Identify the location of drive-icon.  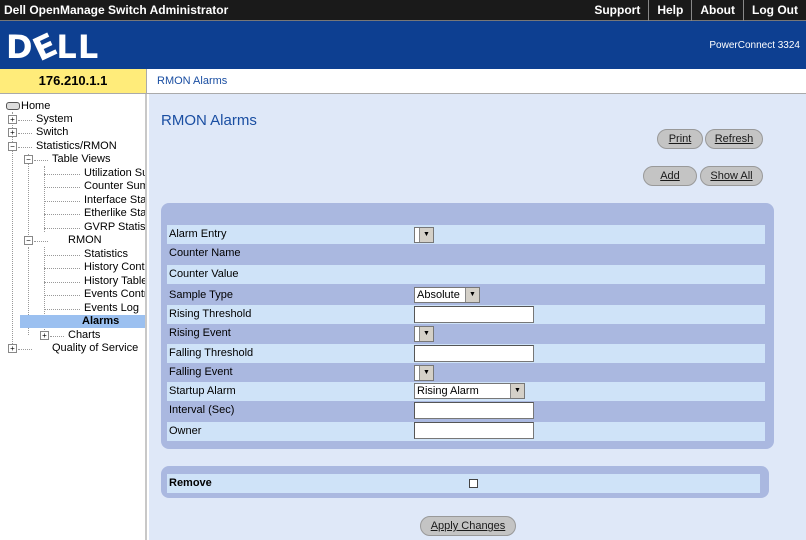
(13, 106).